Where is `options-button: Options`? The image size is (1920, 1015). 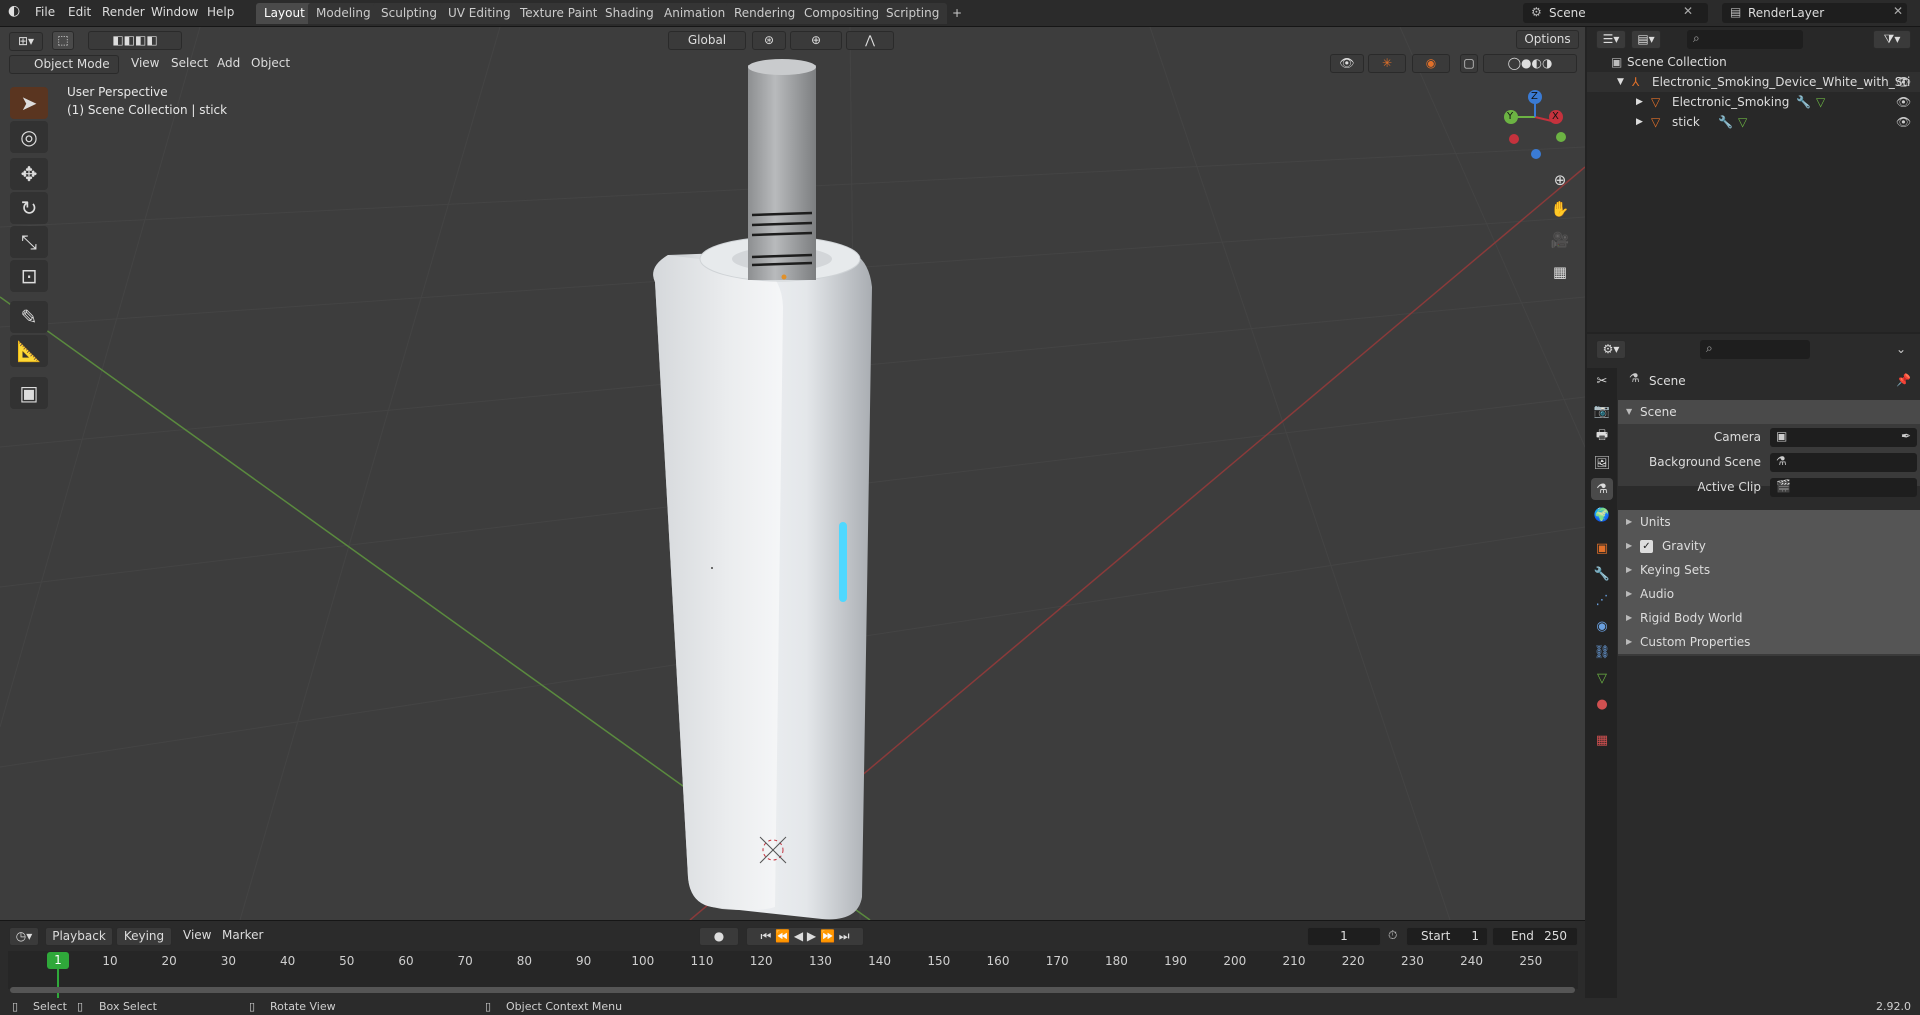
options-button: Options is located at coordinates (1547, 39).